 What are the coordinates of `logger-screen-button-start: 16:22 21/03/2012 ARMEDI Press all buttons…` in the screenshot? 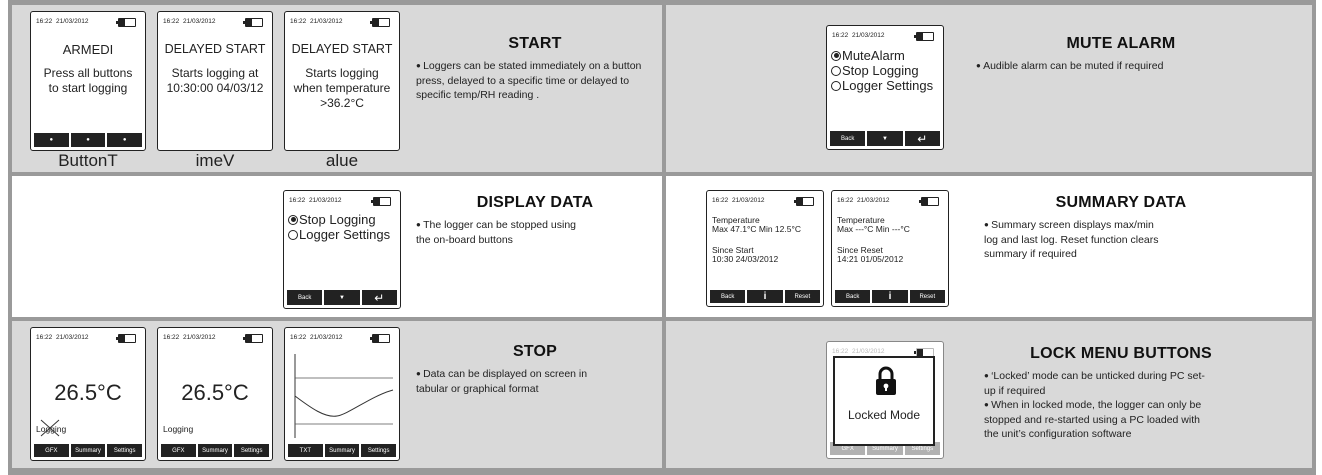 It's located at (88, 81).